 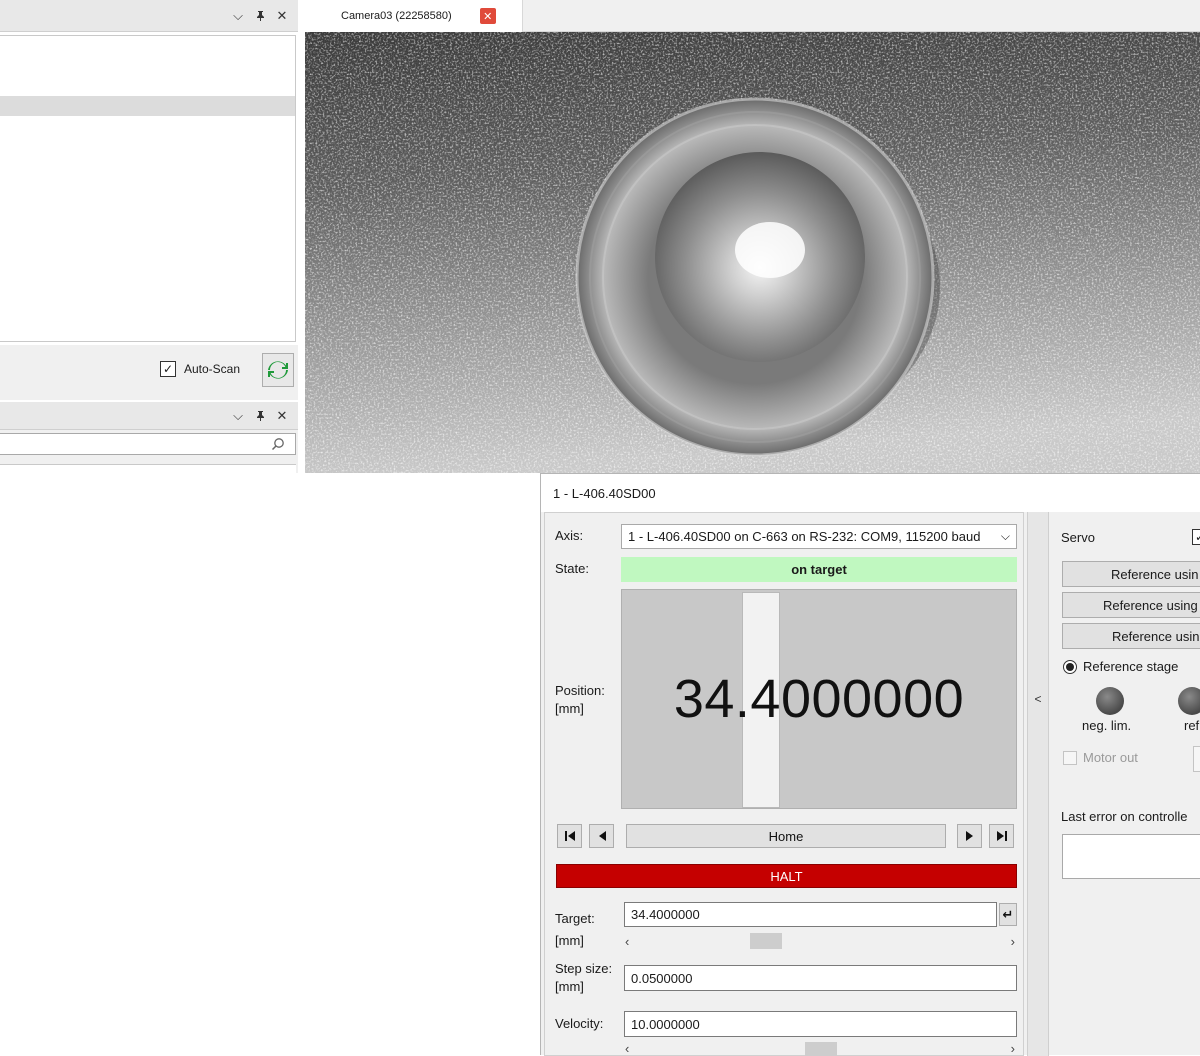 I want to click on tab-camera-label: Camera03 (22258580), so click(x=396, y=16).